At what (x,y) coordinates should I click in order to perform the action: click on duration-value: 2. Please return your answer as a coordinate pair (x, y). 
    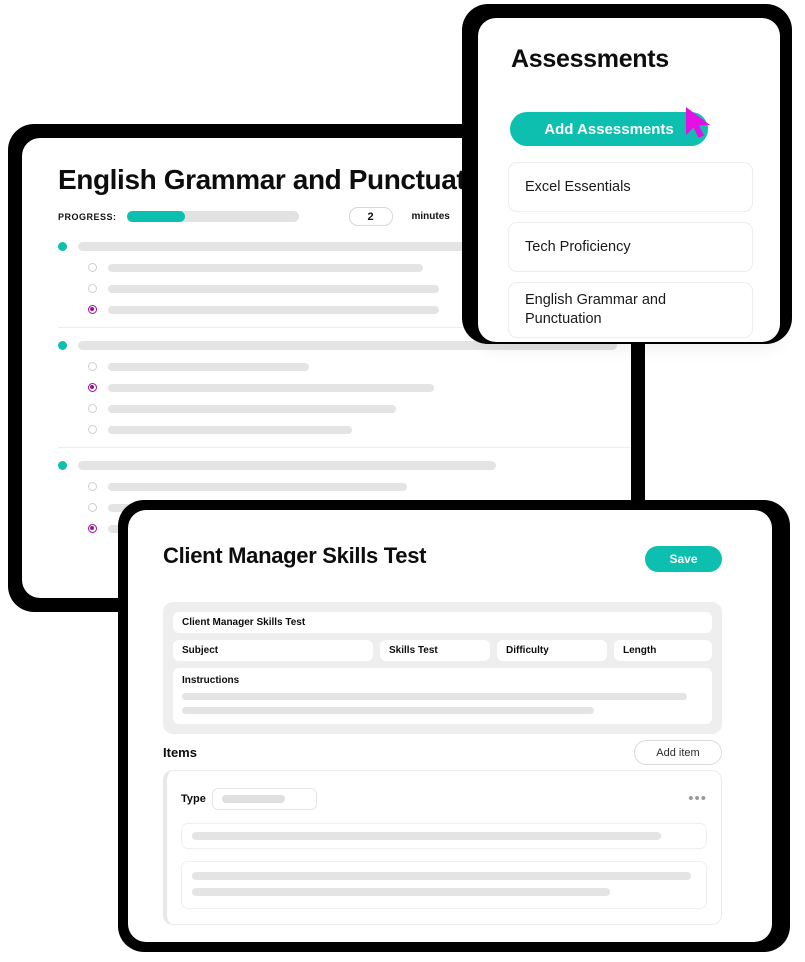
    Looking at the image, I should click on (370, 216).